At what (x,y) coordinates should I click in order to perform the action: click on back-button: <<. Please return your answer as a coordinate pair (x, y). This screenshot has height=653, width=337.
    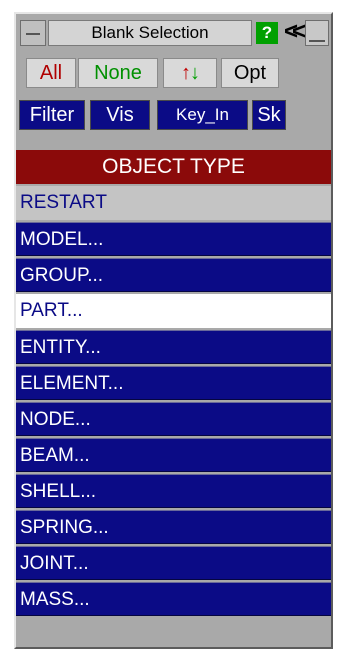
    Looking at the image, I should click on (293, 33).